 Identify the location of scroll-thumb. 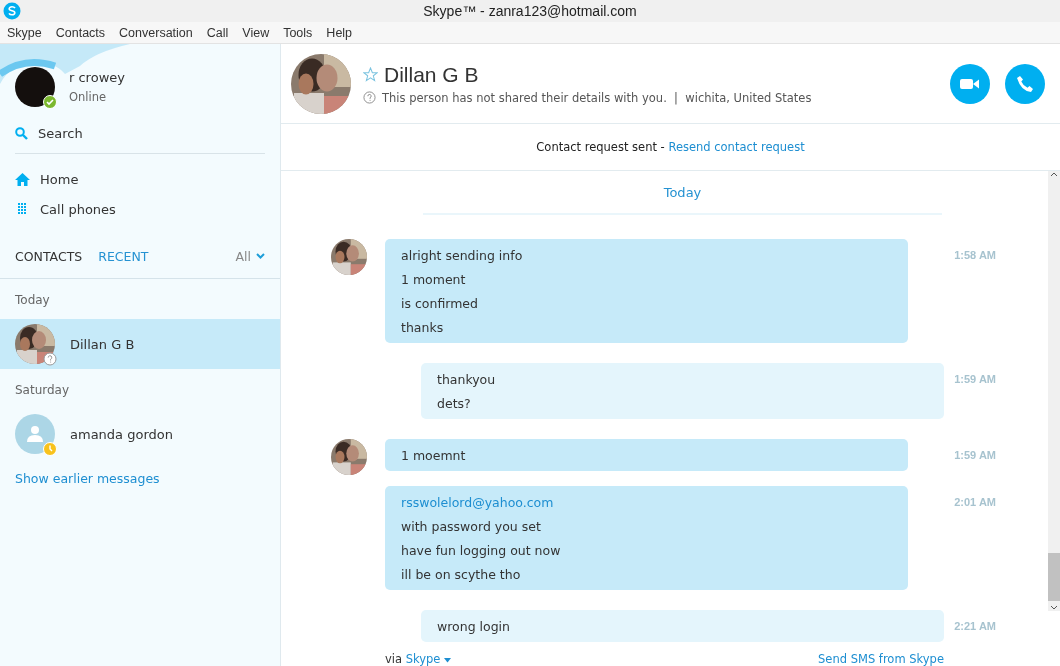
(1054, 577).